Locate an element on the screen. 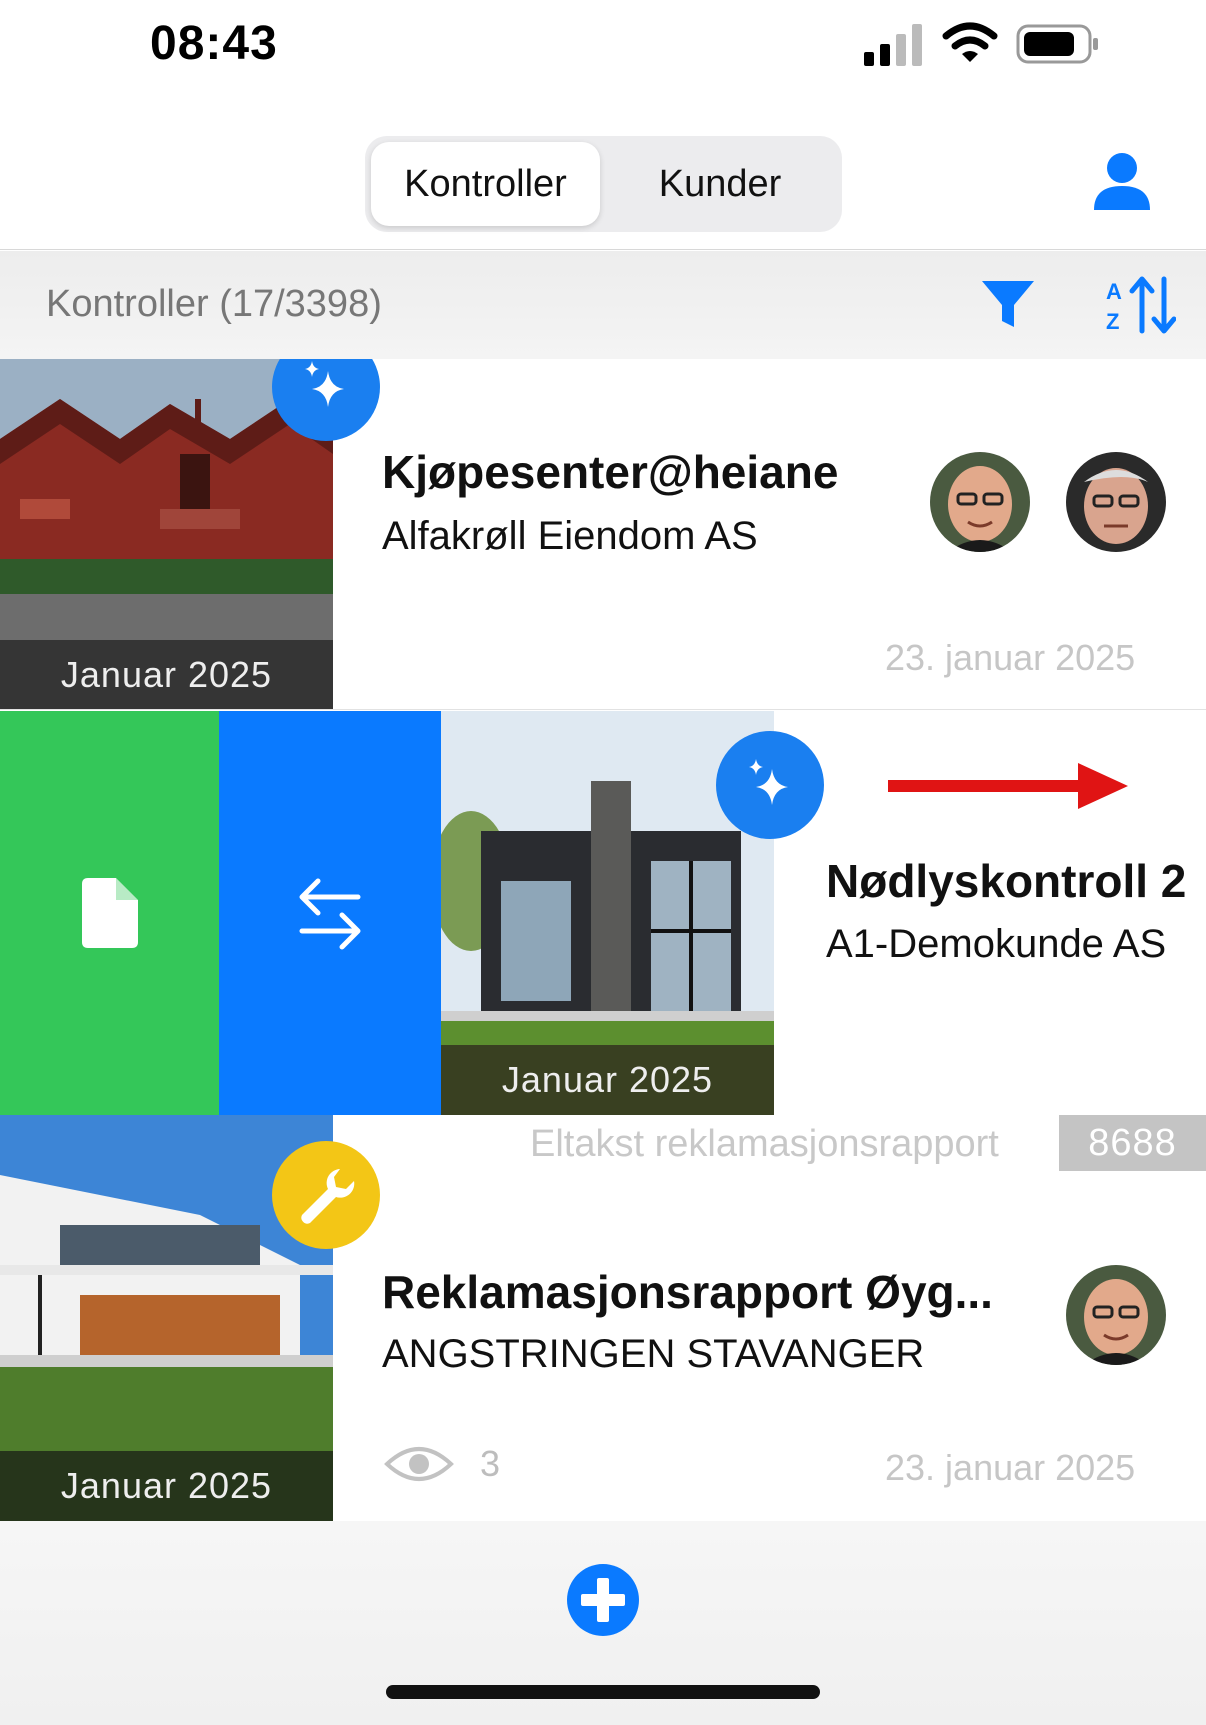  sort-az-icon: A Z is located at coordinates (1140, 305).